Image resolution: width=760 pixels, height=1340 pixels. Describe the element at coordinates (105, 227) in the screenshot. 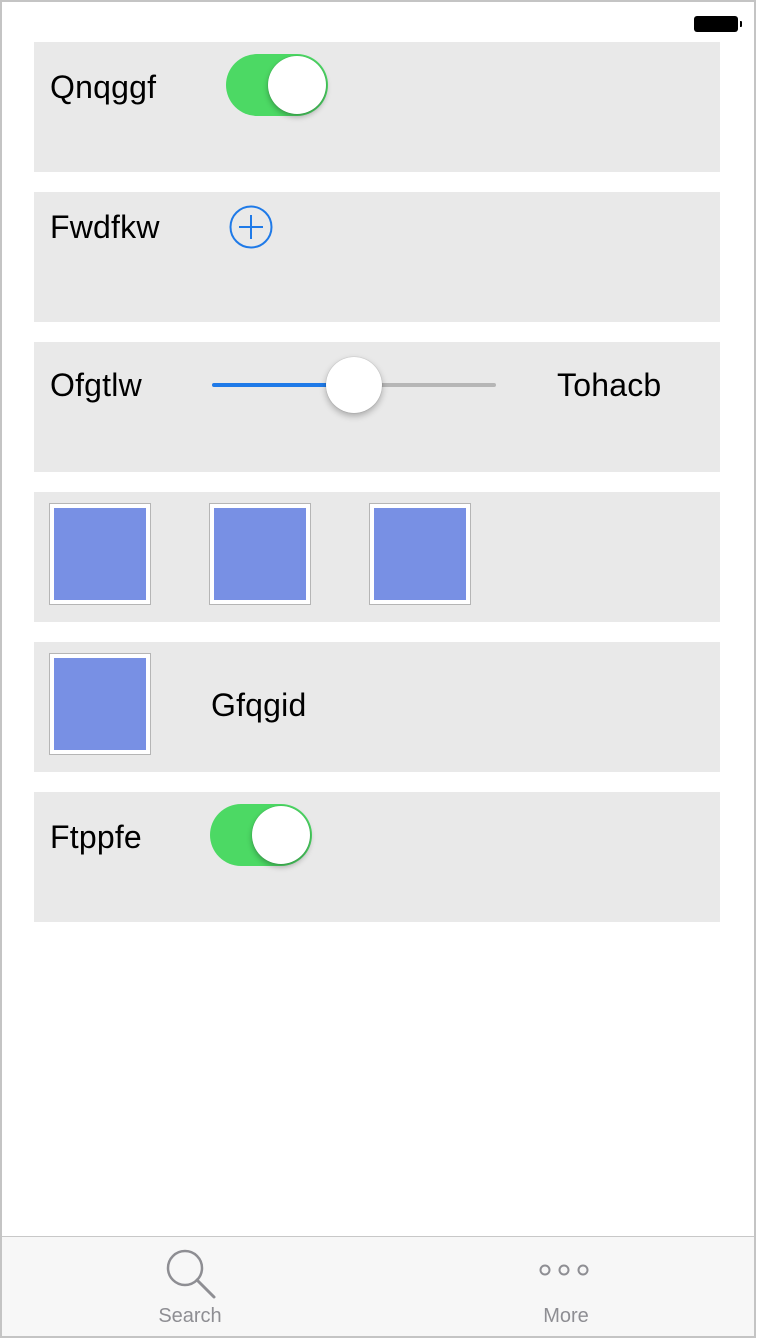

I see `row-label: Fwdfkw` at that location.